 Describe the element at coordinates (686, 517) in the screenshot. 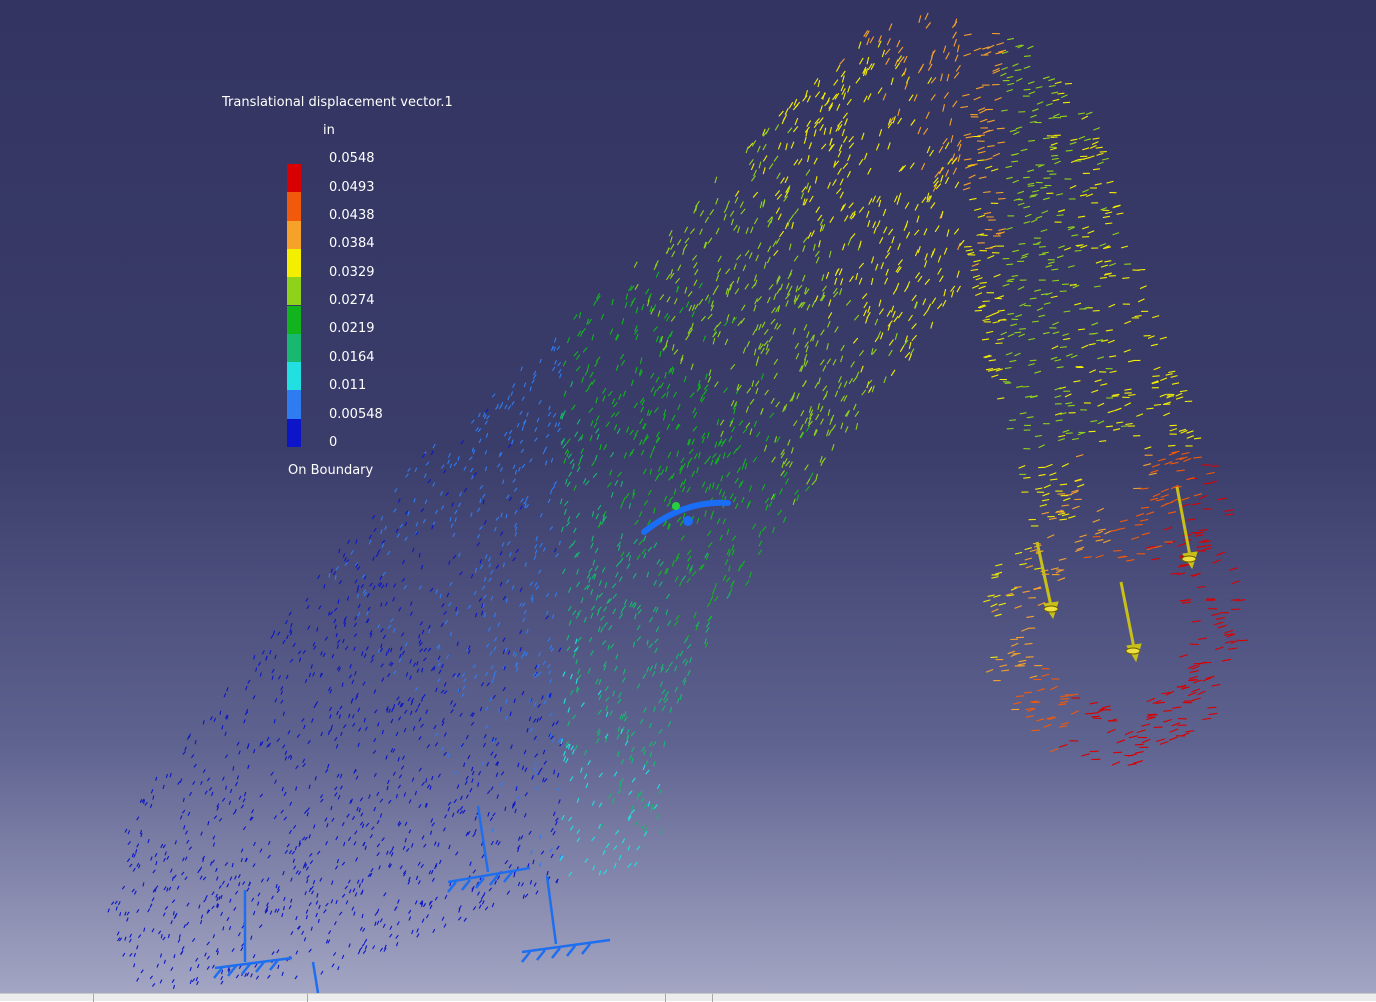

I see `rotation-compass-icon` at that location.